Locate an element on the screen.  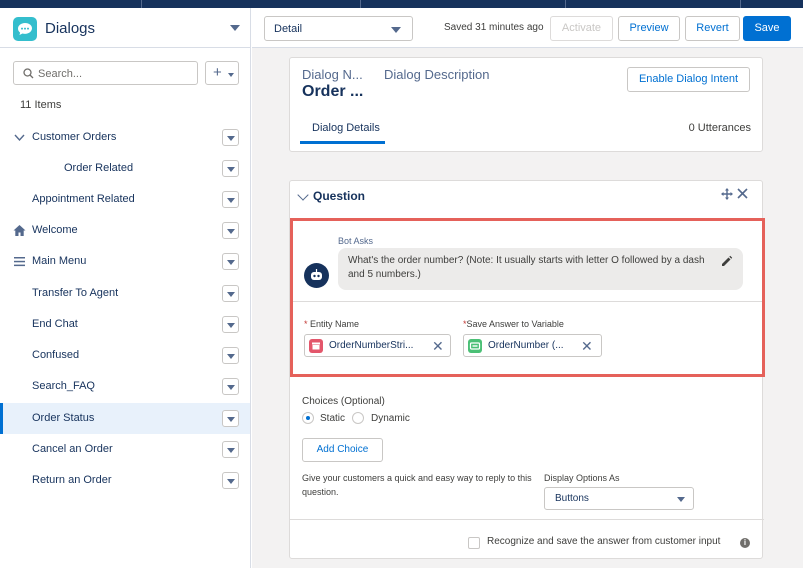
chat-icon is located at coordinates (25, 29).